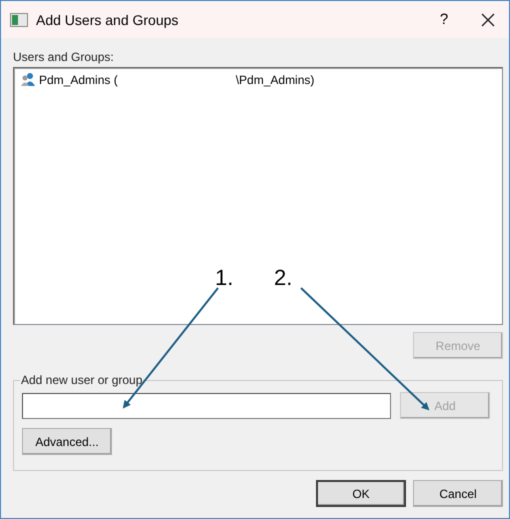  What do you see at coordinates (19, 19) in the screenshot?
I see `window-icon` at bounding box center [19, 19].